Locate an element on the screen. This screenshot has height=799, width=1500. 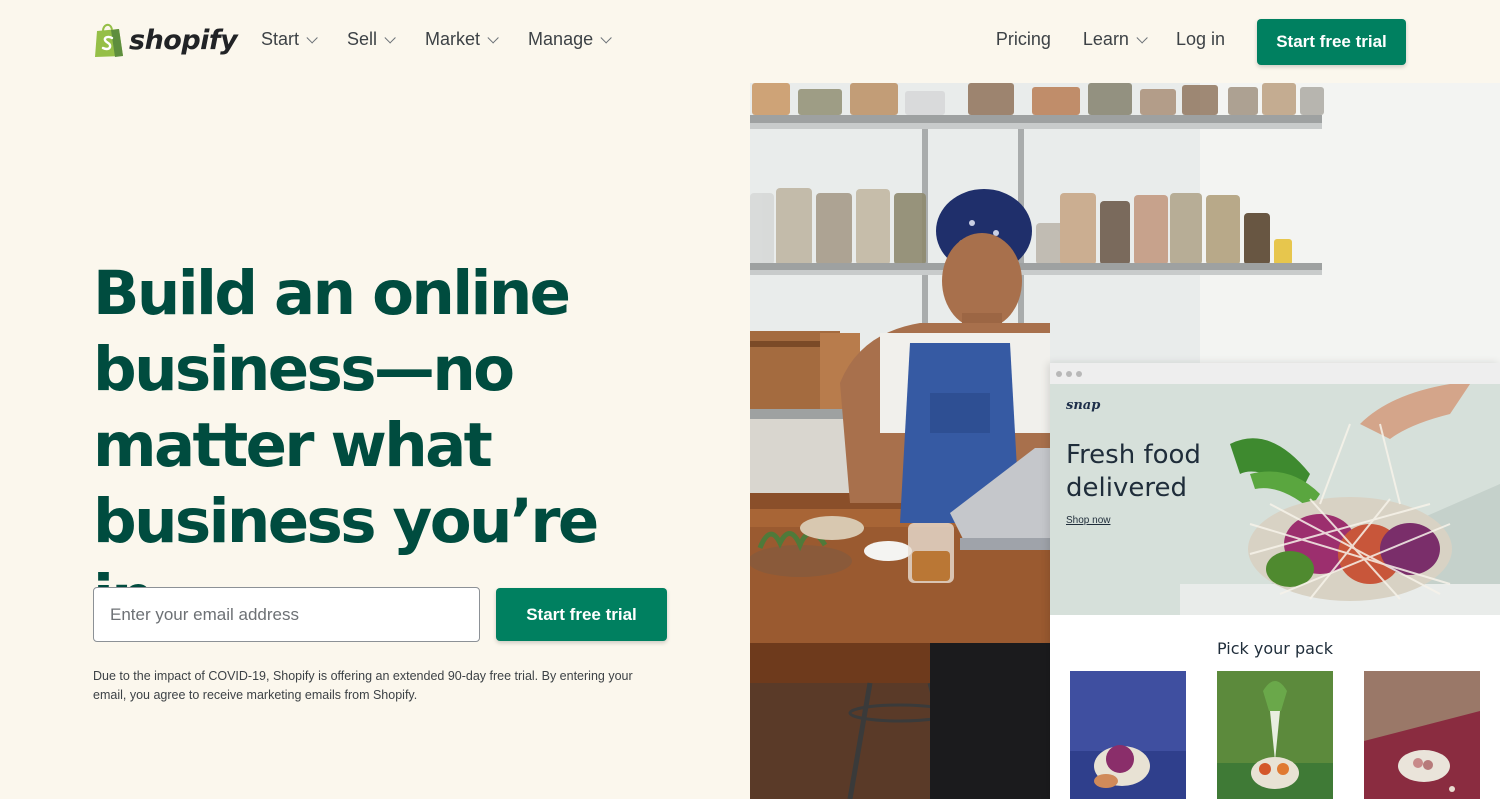
email-input is located at coordinates (286, 614).